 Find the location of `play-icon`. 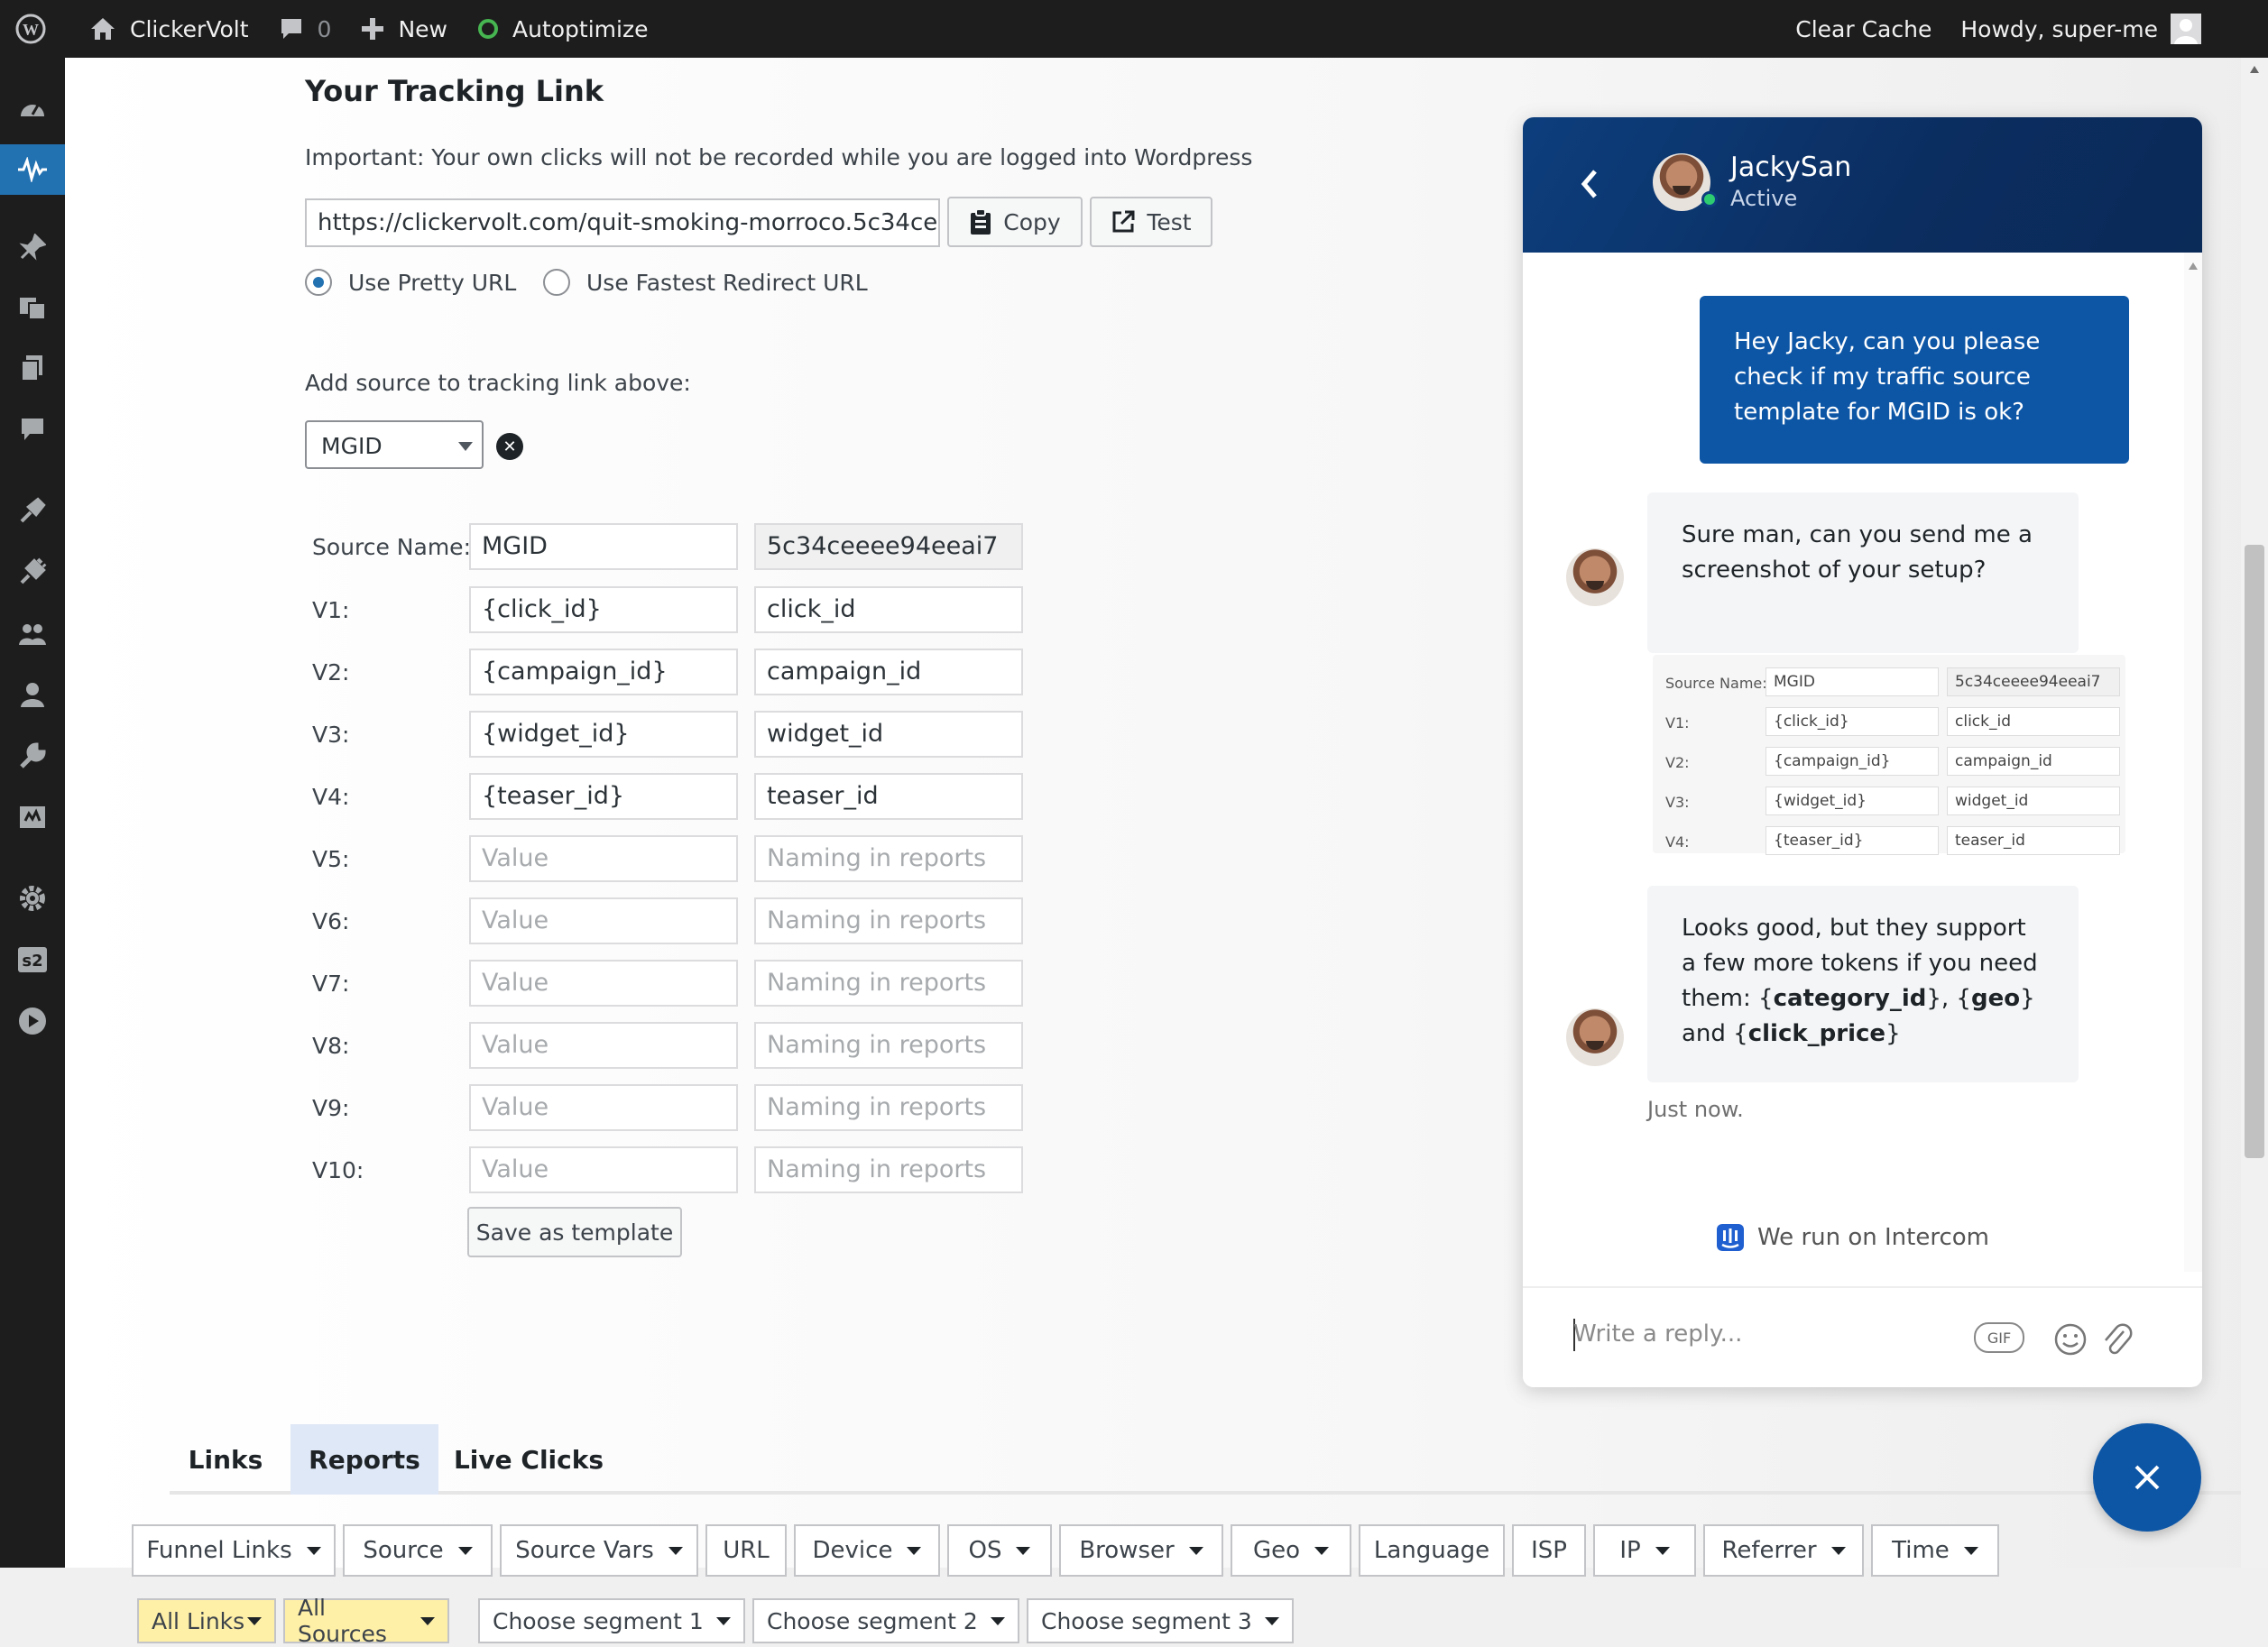

play-icon is located at coordinates (32, 1021).